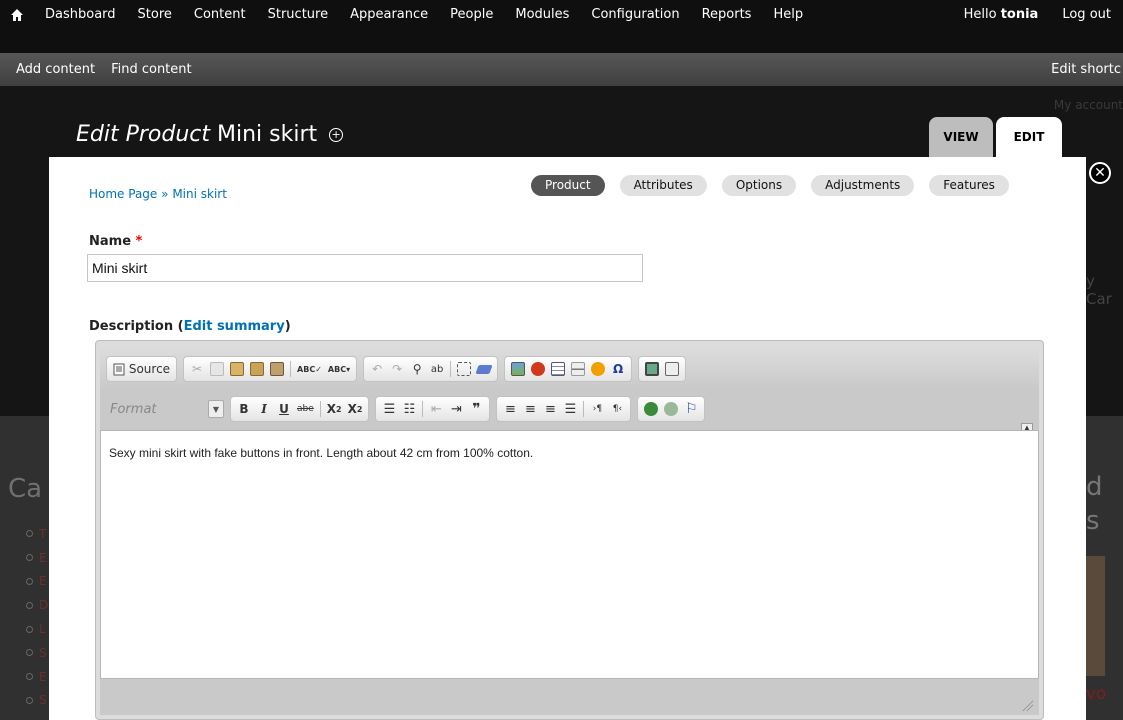 This screenshot has height=720, width=1123. What do you see at coordinates (377, 369) in the screenshot?
I see `undo-icon: ↶` at bounding box center [377, 369].